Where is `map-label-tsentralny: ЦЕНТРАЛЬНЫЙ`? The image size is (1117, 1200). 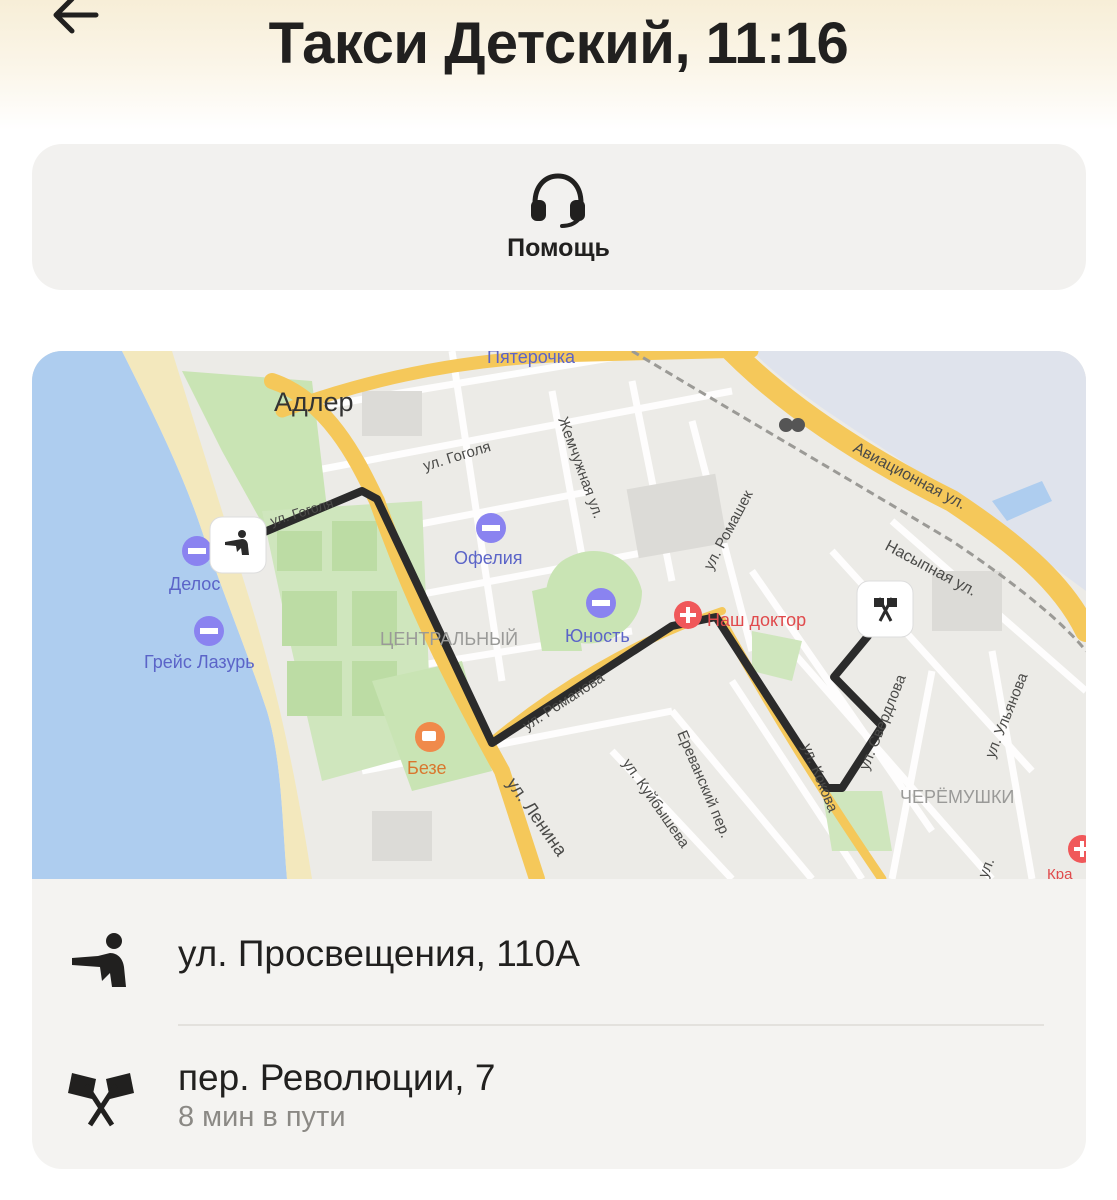
map-label-tsentralny: ЦЕНТРАЛЬНЫЙ is located at coordinates (449, 638).